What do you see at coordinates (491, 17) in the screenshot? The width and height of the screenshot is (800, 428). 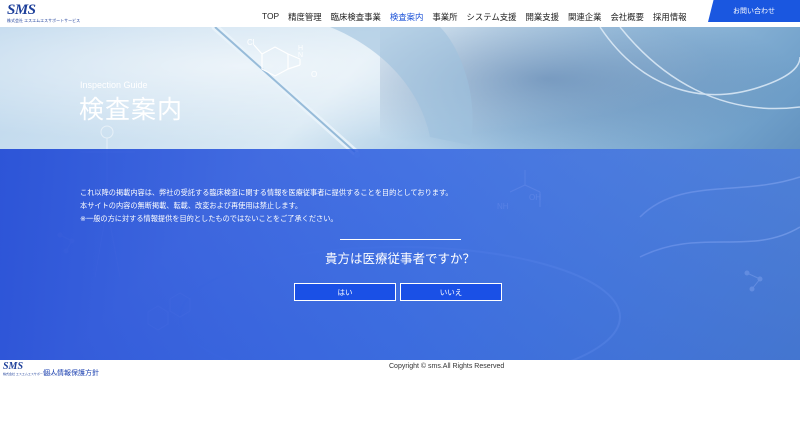 I see `nav-system-support: システム支援` at bounding box center [491, 17].